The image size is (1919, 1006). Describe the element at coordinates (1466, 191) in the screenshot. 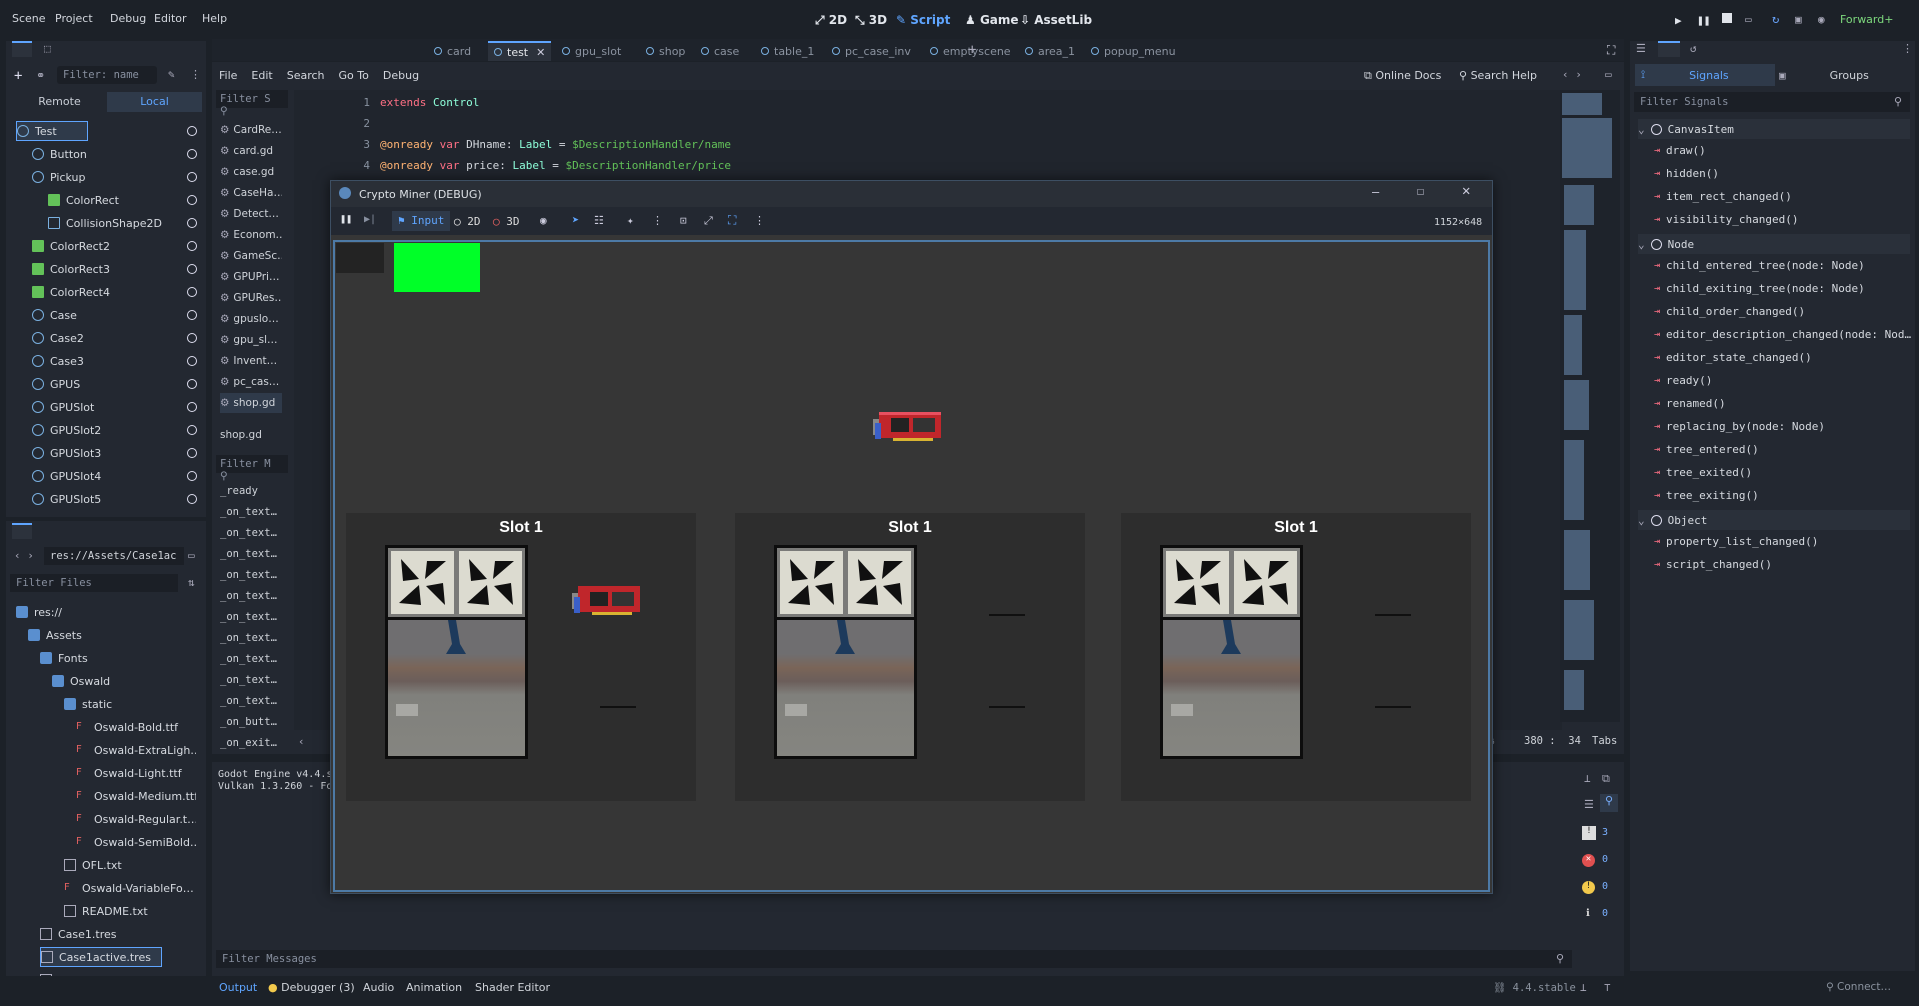

I see `close-icon: ✕` at that location.